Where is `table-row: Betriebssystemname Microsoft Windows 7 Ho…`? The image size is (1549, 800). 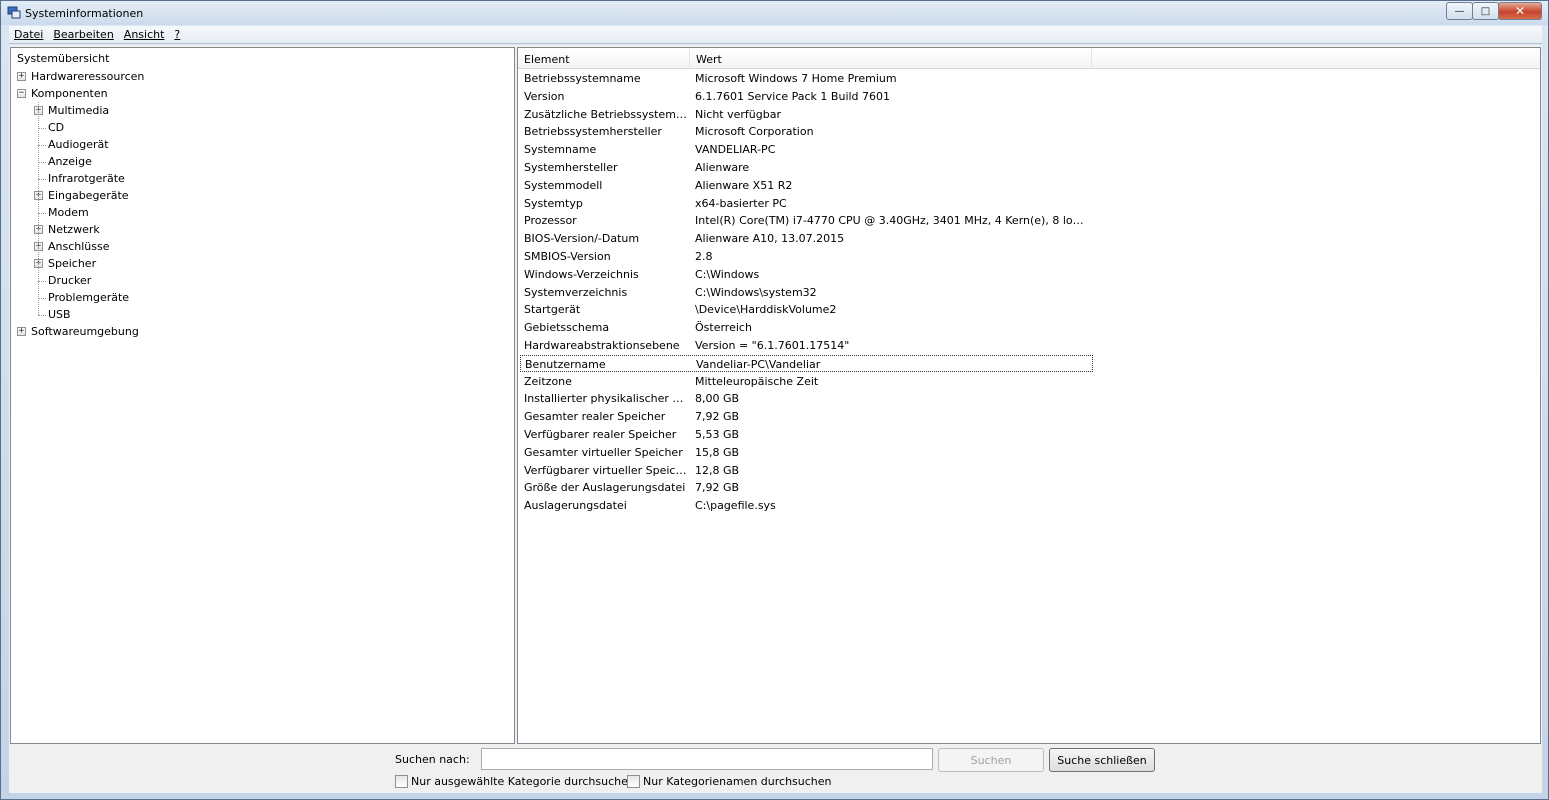 table-row: Betriebssystemname Microsoft Windows 7 Ho… is located at coordinates (806, 78).